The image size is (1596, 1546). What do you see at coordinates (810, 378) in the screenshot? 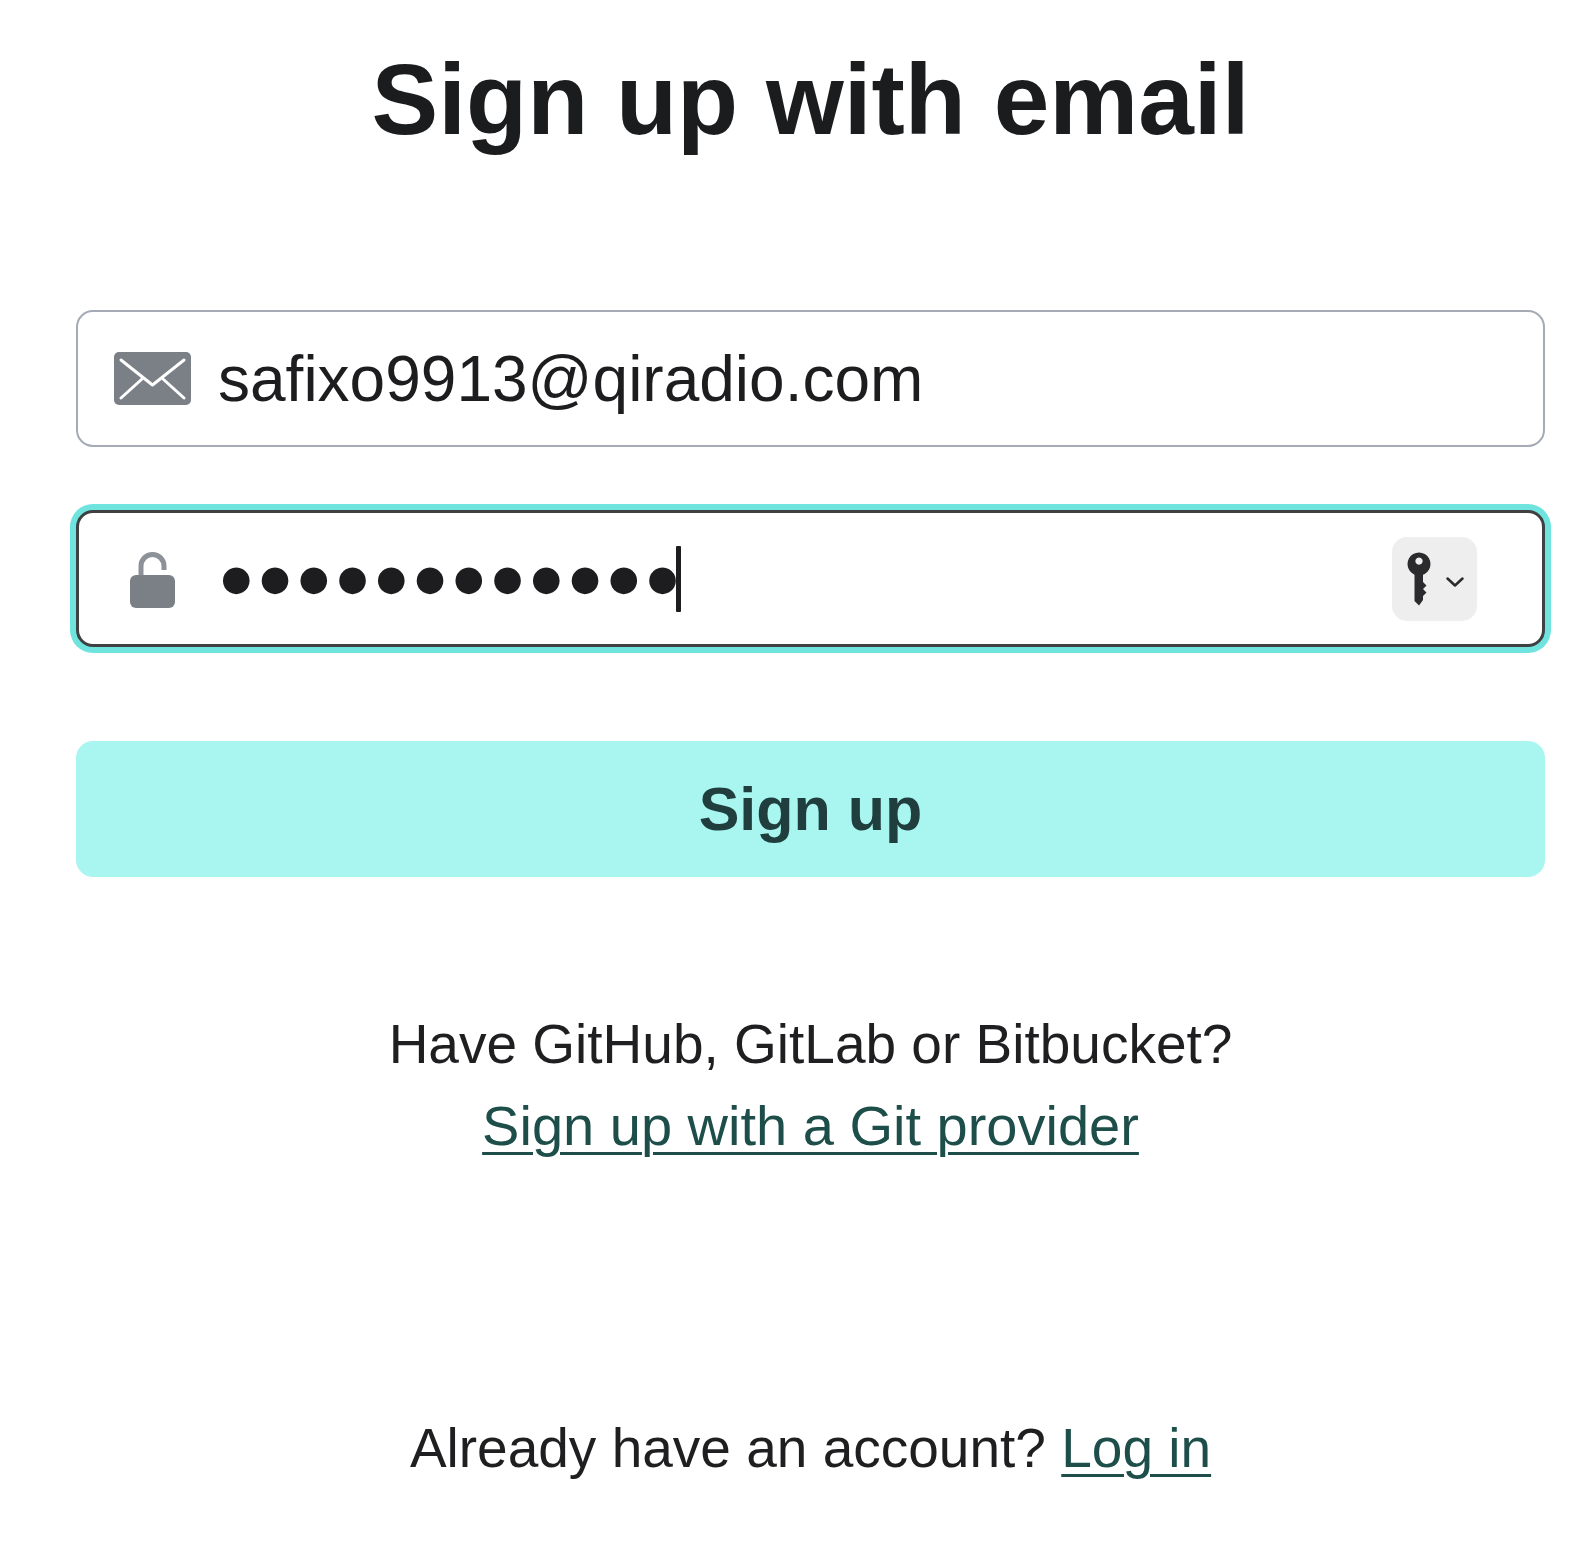
I see `email-field: safixo9913@qiradio.com` at bounding box center [810, 378].